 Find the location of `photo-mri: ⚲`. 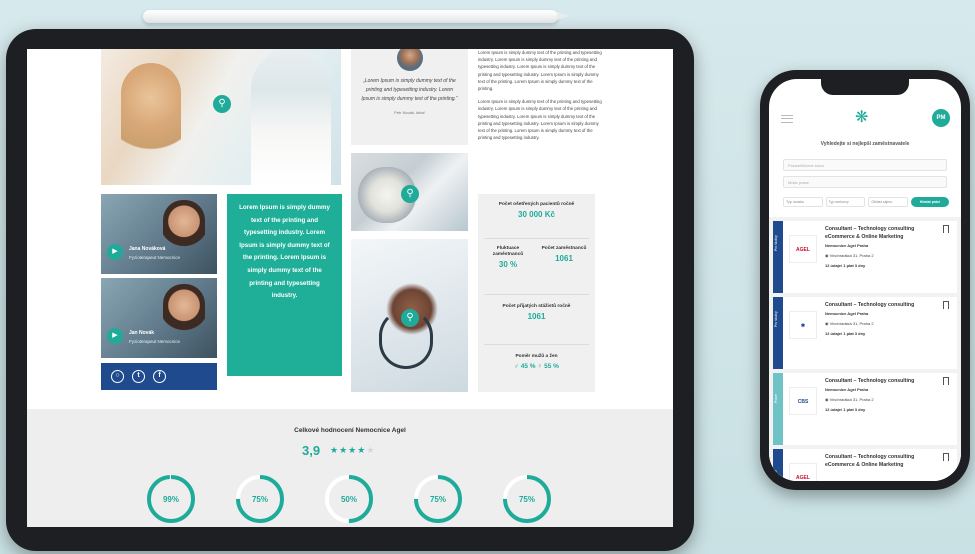

photo-mri: ⚲ is located at coordinates (409, 192).